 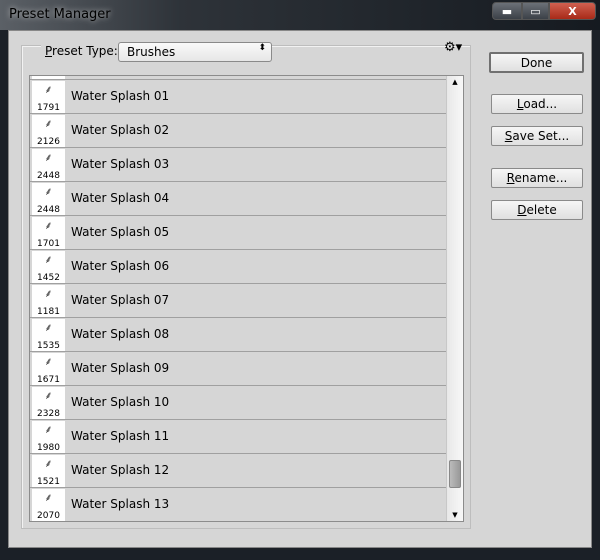 What do you see at coordinates (48, 505) in the screenshot?
I see `brush-thumbnail: ⸙ 2070` at bounding box center [48, 505].